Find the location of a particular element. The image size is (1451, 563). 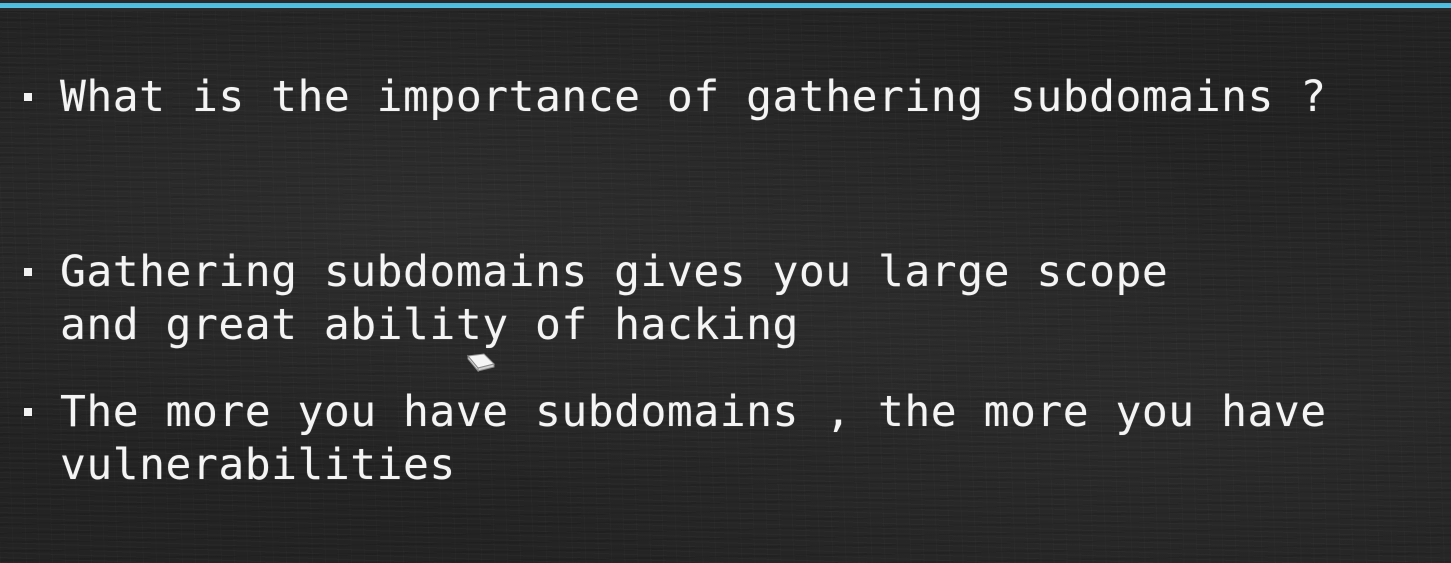

top-accent-bar is located at coordinates (725, 5).